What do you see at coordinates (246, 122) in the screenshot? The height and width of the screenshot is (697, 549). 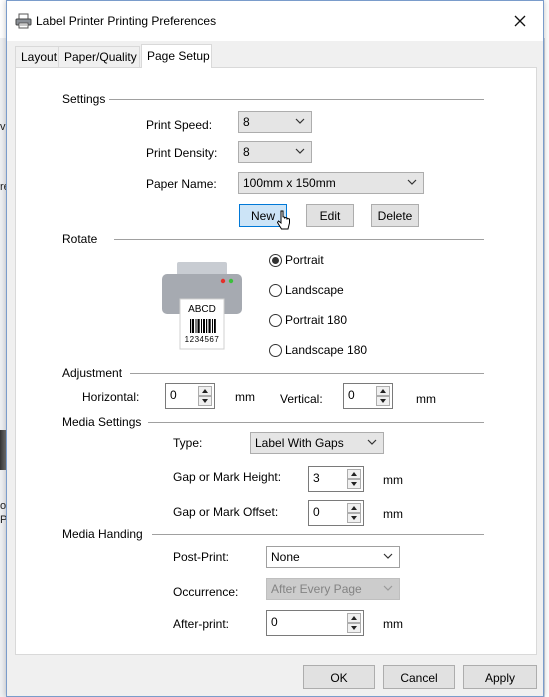 I see `print-speed-value: 8` at bounding box center [246, 122].